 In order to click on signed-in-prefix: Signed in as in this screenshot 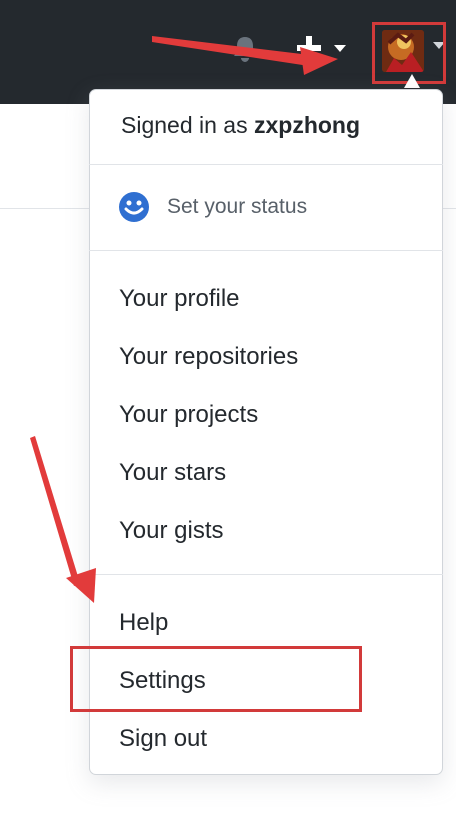, I will do `click(184, 125)`.